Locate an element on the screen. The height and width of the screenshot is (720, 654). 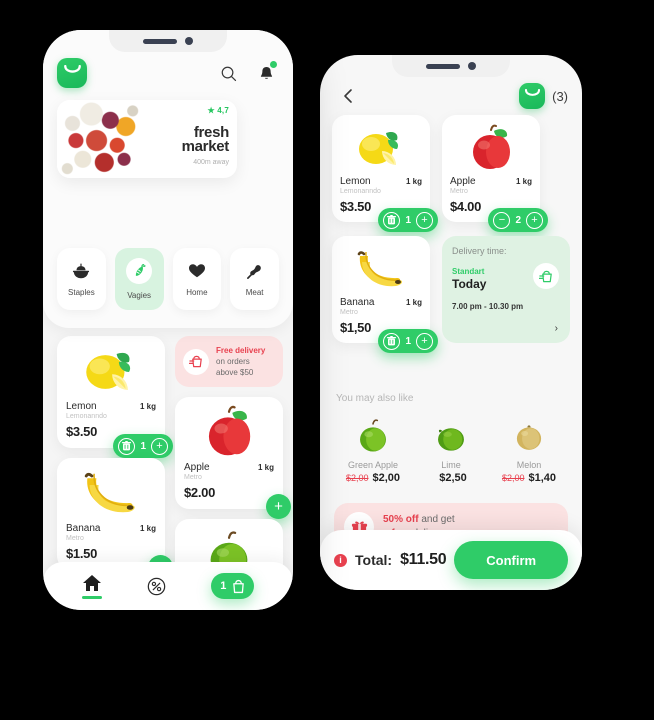
notifications-button is located at coordinates (266, 73).